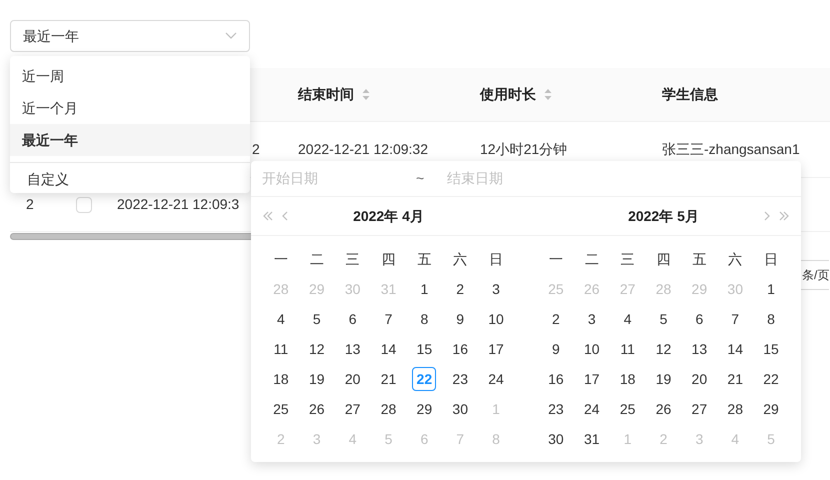 This screenshot has width=830, height=480. What do you see at coordinates (771, 379) in the screenshot?
I see `calendar-day: 22` at bounding box center [771, 379].